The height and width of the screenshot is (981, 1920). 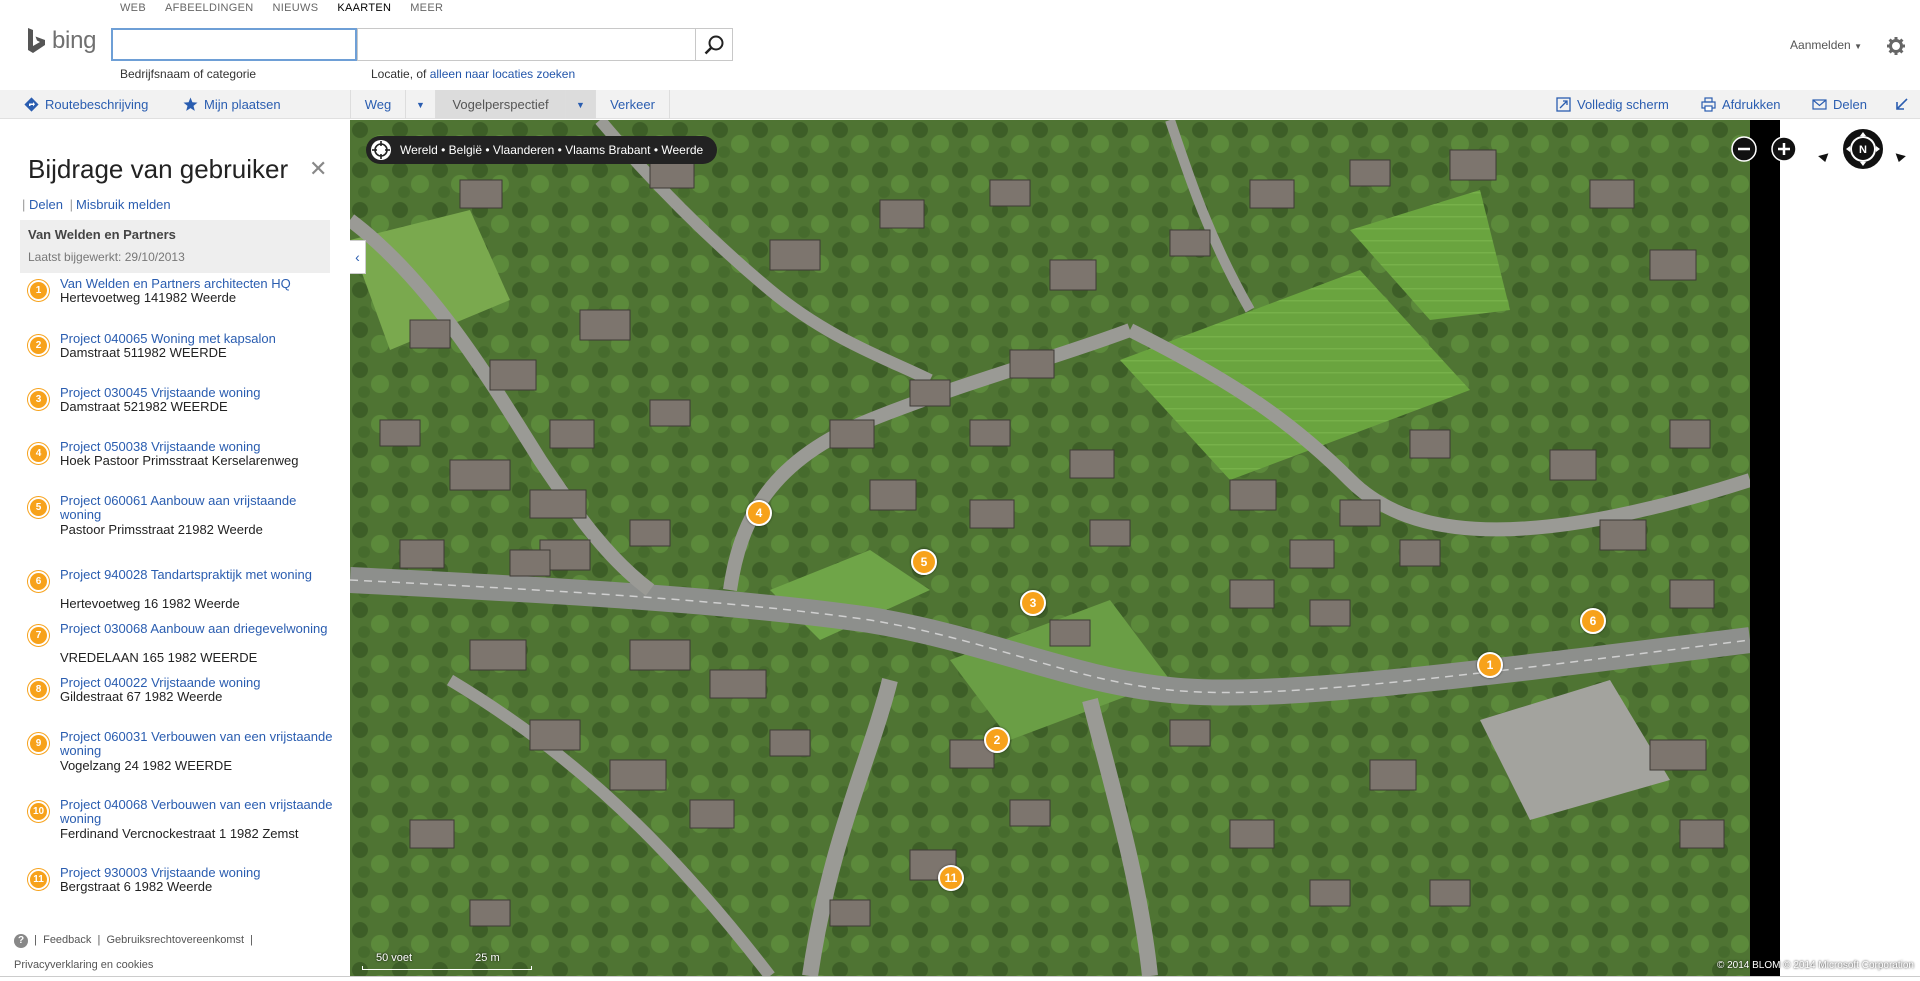 I want to click on list-item-title: Project 930003 Vrijstaande woning, so click(x=200, y=873).